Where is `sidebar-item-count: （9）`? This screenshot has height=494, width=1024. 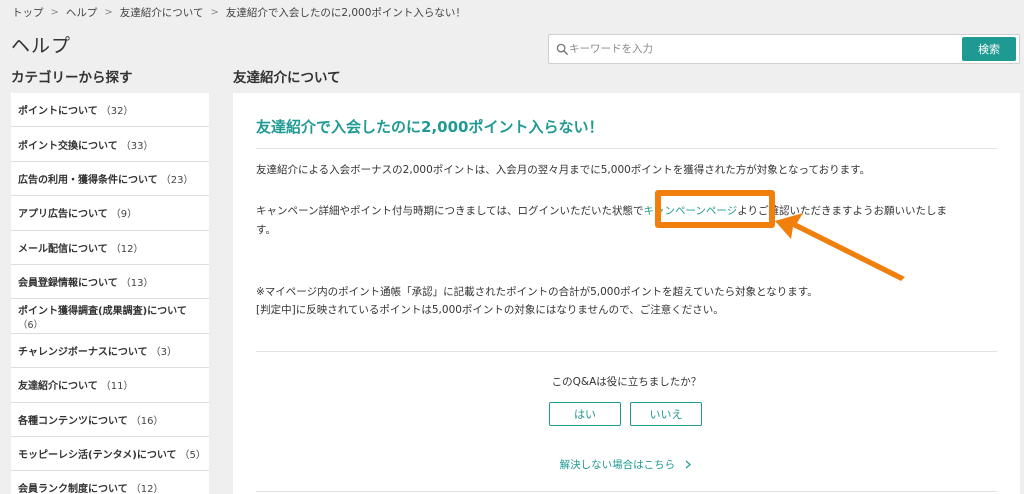 sidebar-item-count: （9） is located at coordinates (124, 215).